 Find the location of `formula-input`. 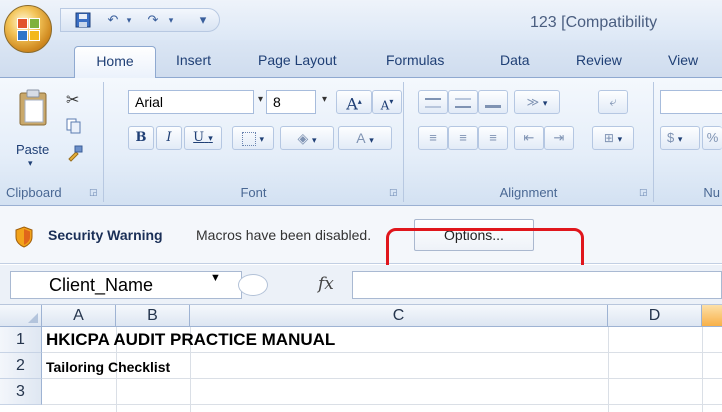

formula-input is located at coordinates (537, 285).